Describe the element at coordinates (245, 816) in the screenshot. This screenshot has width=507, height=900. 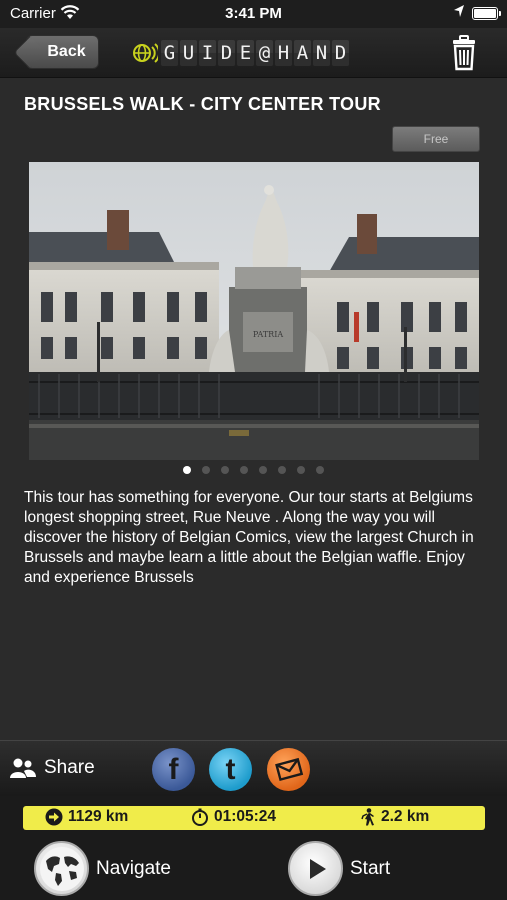
I see `duration-value: 01:05:24` at that location.